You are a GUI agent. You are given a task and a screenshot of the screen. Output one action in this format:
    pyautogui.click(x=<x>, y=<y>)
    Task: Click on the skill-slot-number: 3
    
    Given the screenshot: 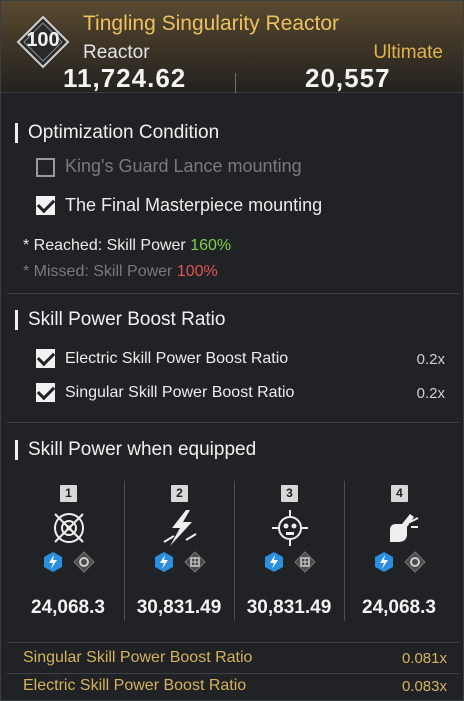 What is the action you would take?
    pyautogui.click(x=289, y=493)
    